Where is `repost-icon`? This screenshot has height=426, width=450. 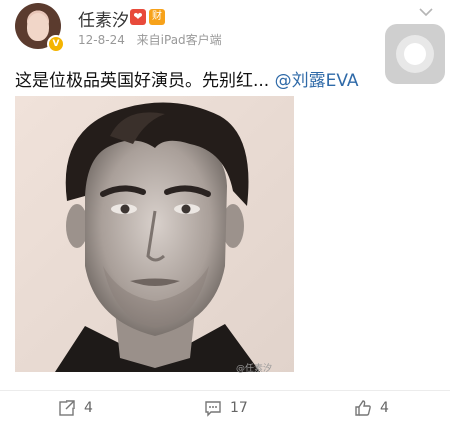
repost-icon is located at coordinates (67, 408).